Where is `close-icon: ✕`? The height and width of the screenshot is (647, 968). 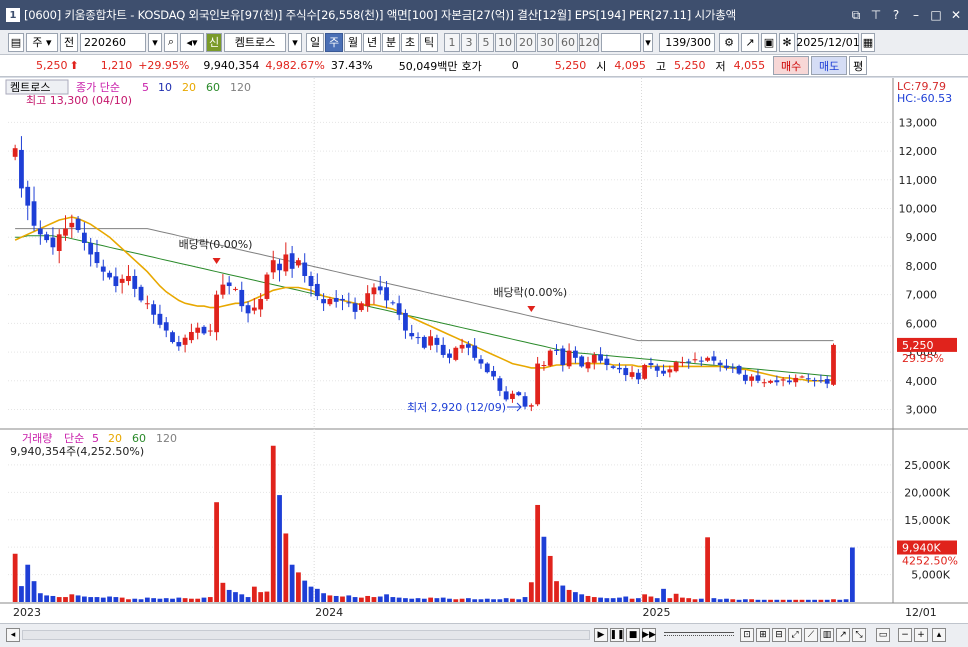
close-icon: ✕ is located at coordinates (956, 15).